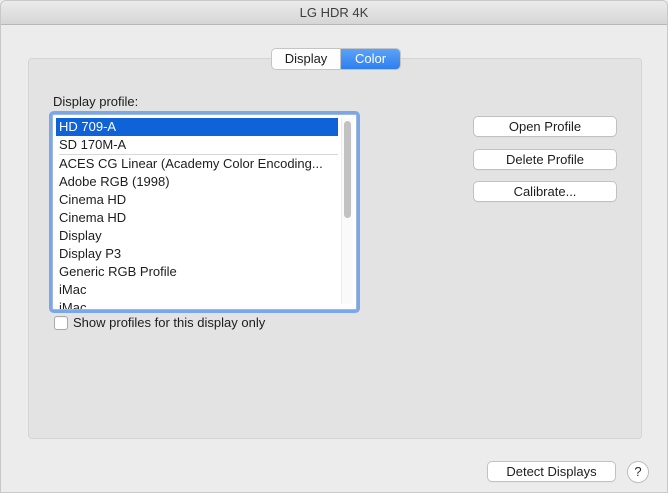 The width and height of the screenshot is (668, 493). I want to click on tab-bar: Display Color, so click(336, 59).